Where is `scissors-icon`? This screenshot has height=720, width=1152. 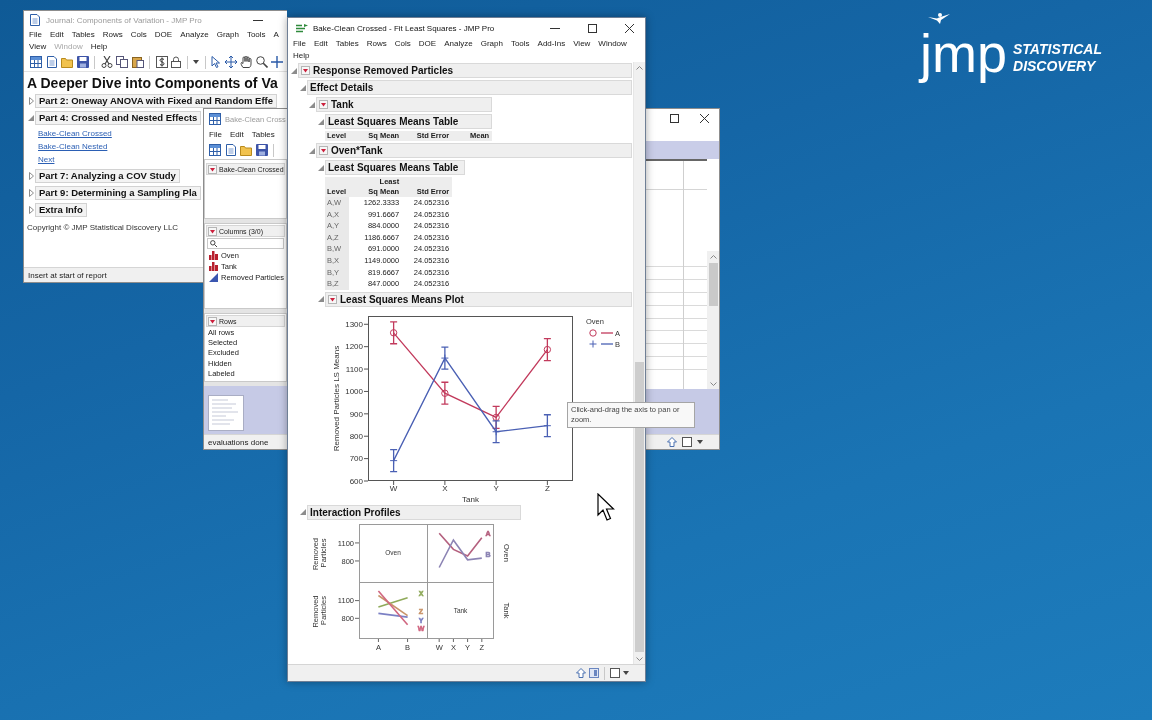
scissors-icon is located at coordinates (106, 62).